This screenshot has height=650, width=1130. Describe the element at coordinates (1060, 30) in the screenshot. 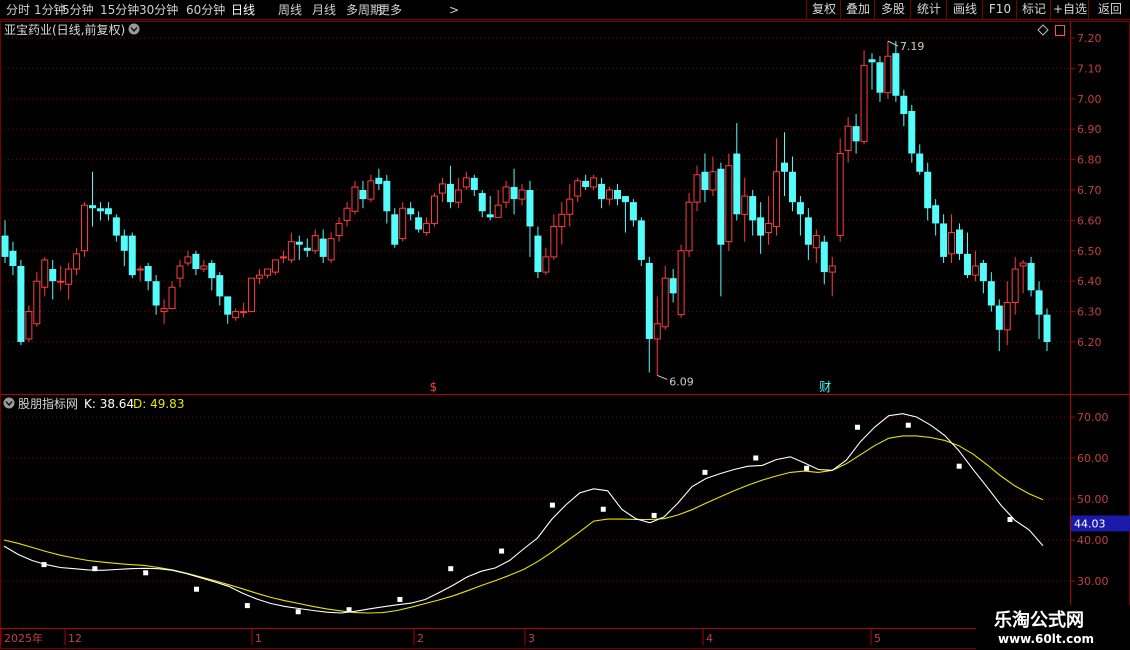

I see `panel-box-icon` at that location.